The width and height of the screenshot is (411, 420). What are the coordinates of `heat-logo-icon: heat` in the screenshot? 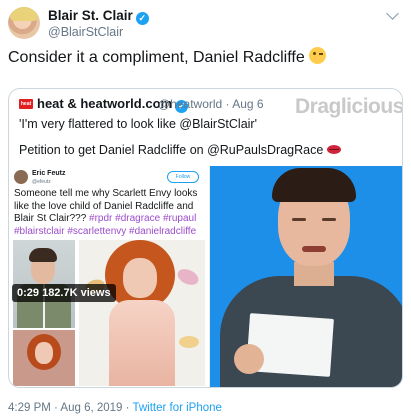 It's located at (26, 104).